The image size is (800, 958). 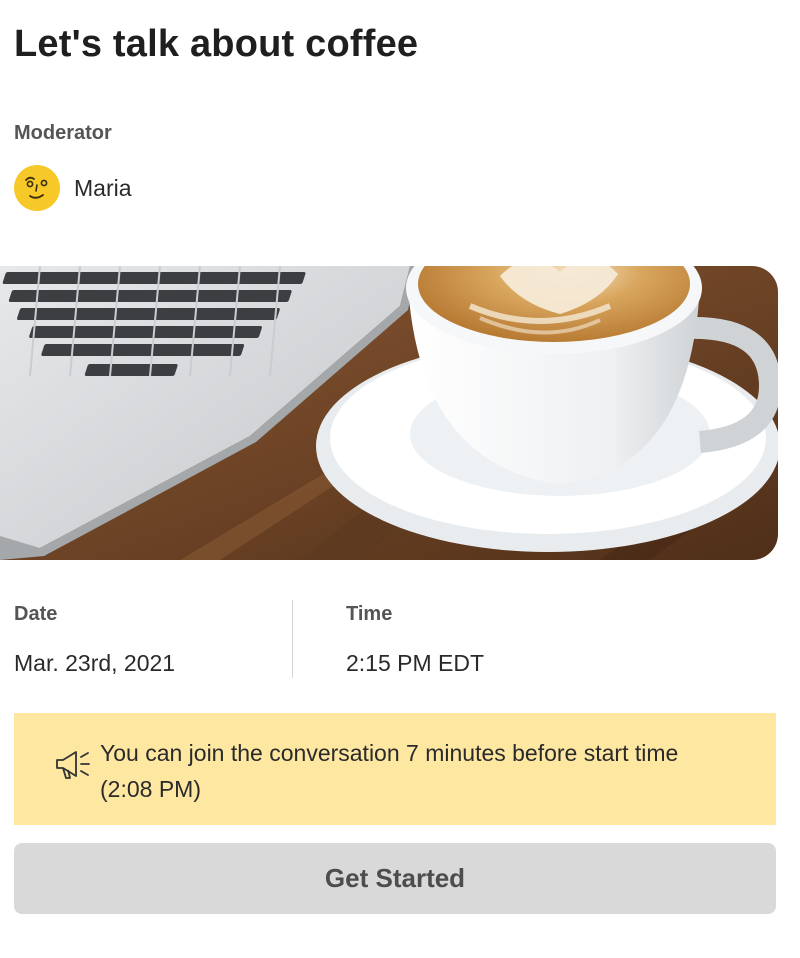 What do you see at coordinates (415, 663) in the screenshot?
I see `time-value: 2:15 PM EDT` at bounding box center [415, 663].